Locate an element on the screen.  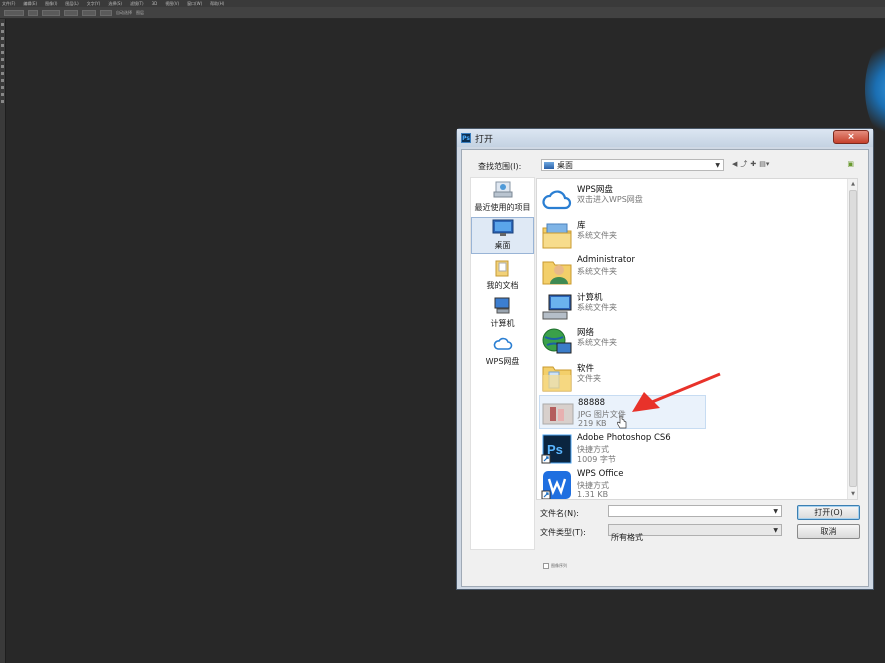
ps-menu-item: 选择(S) is located at coordinates (115, 3).